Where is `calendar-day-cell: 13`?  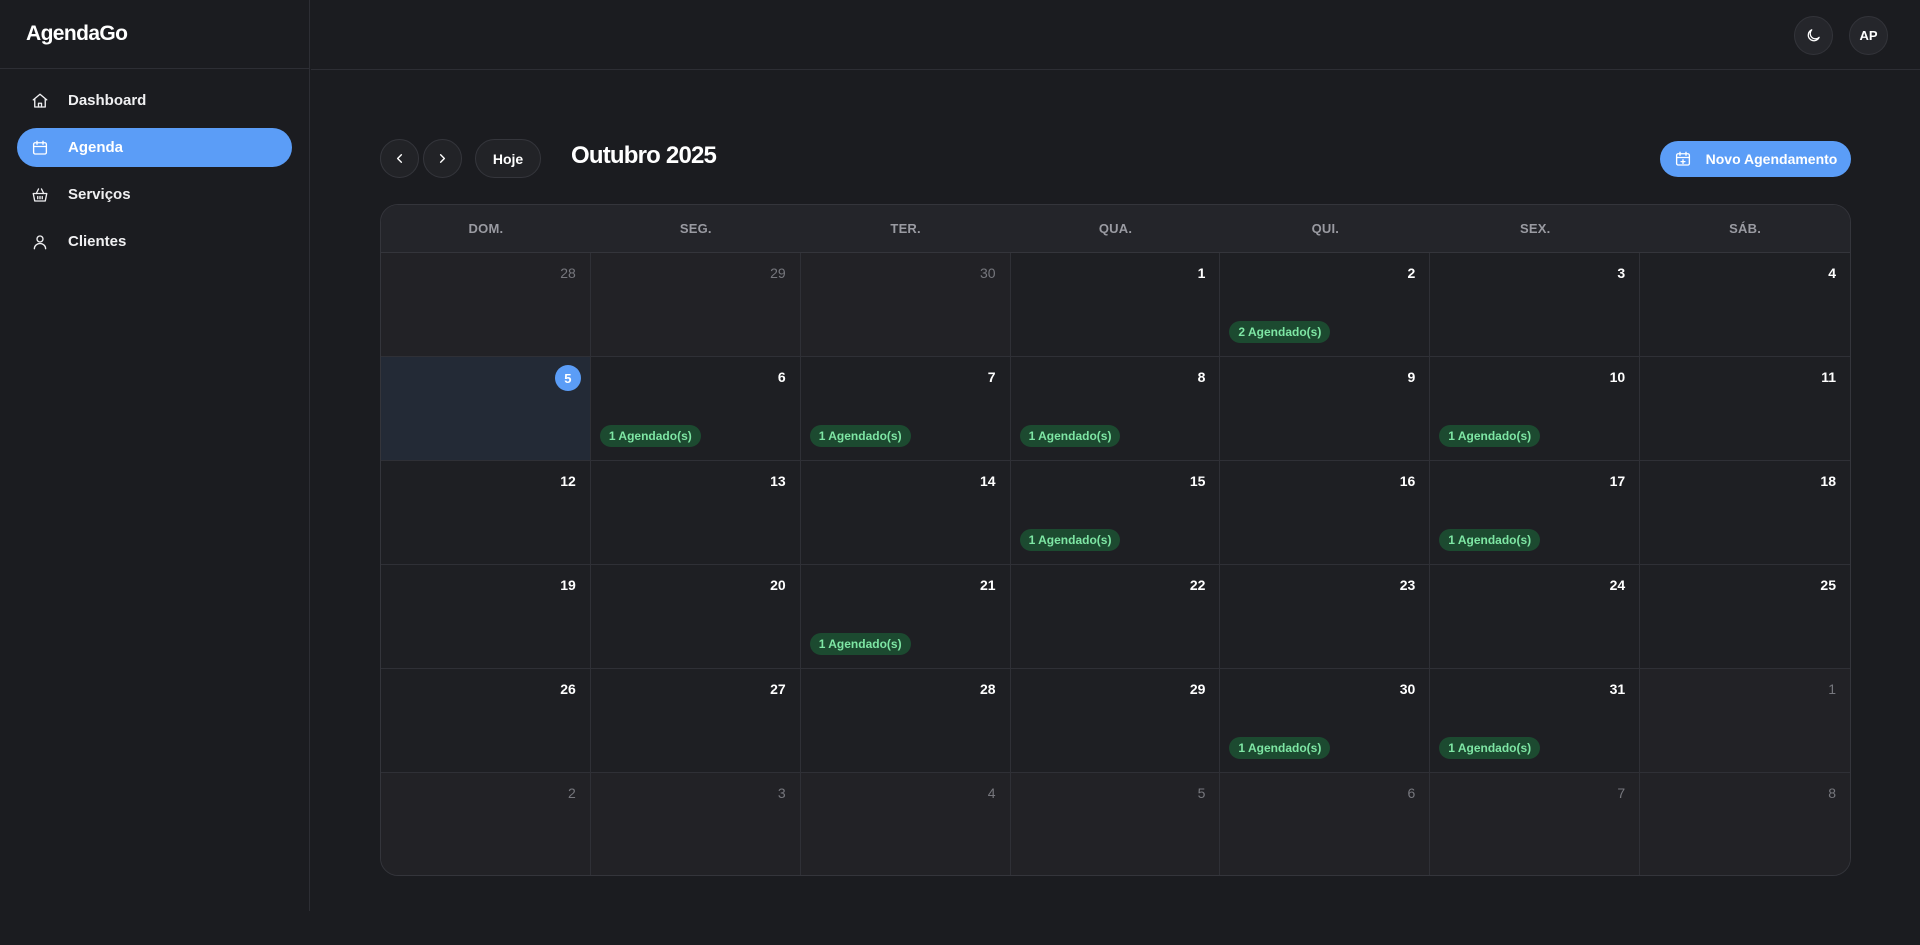 calendar-day-cell: 13 is located at coordinates (695, 513).